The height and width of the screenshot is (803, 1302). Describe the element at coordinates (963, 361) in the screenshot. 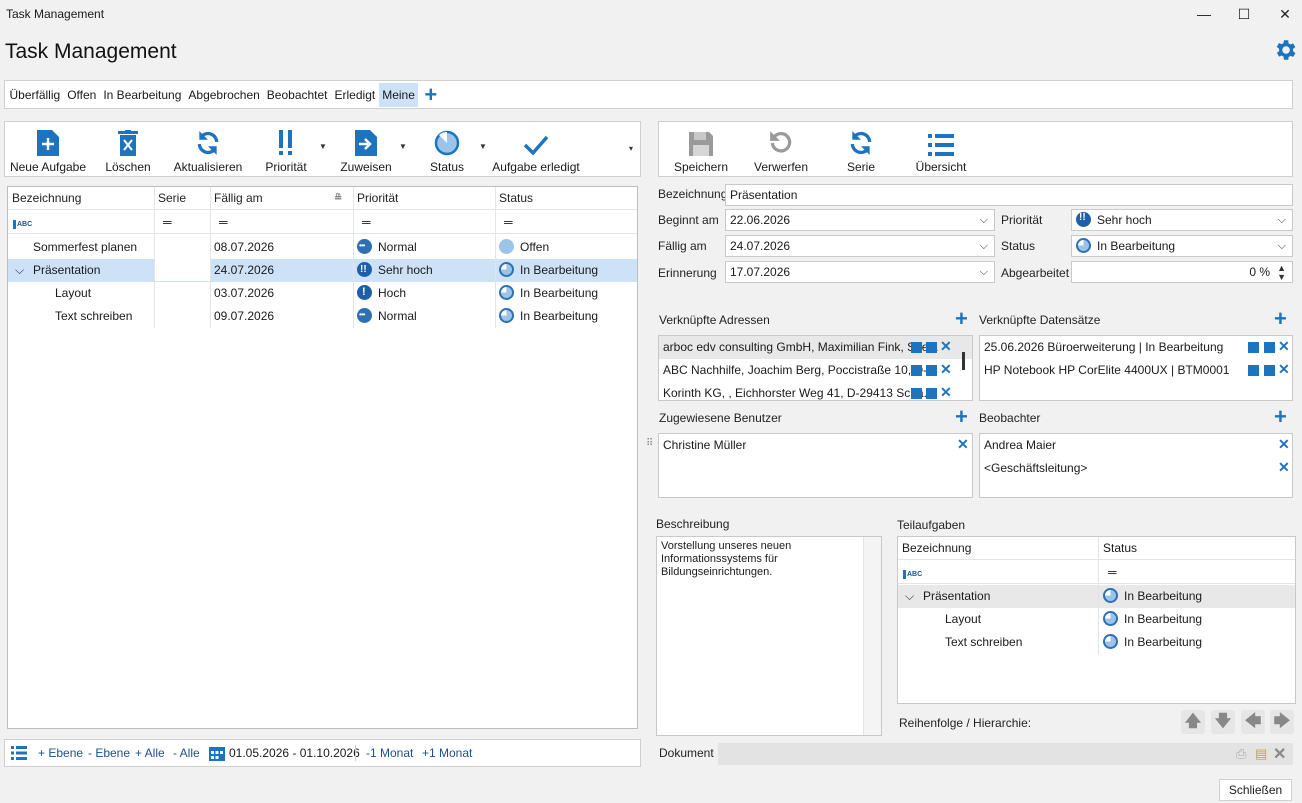

I see `scrollbar` at that location.